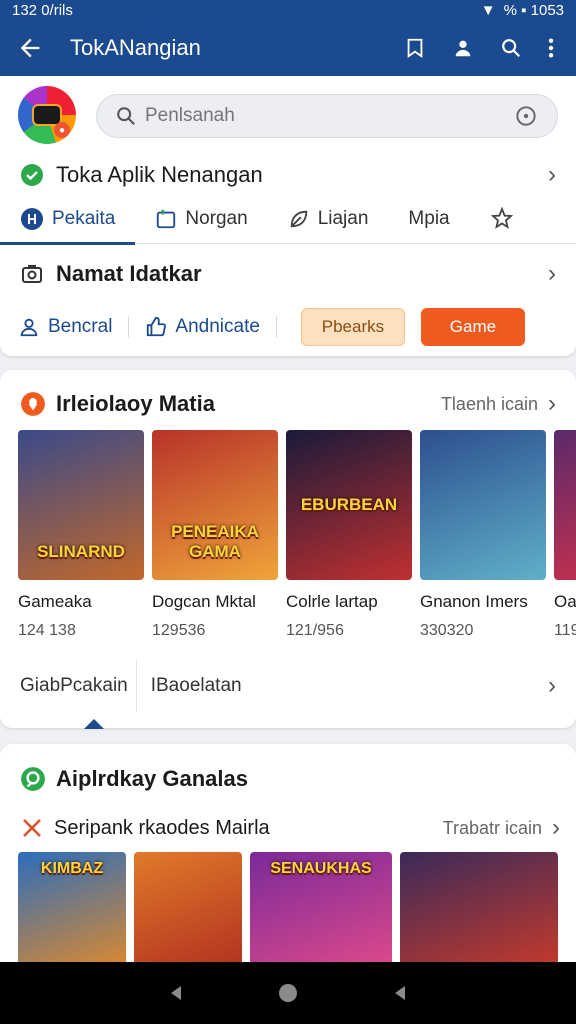 This screenshot has width=576, height=1024. What do you see at coordinates (179, 630) in the screenshot?
I see `game-count: 129536` at bounding box center [179, 630].